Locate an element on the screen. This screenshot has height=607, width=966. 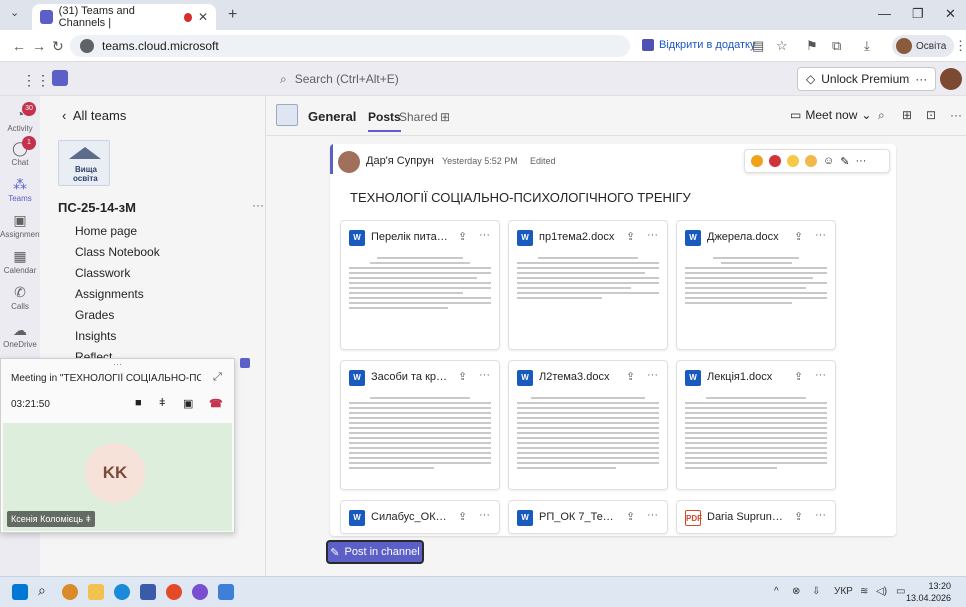
file-card: PDF Daria Suprun C... ⇪ ··· is located at coordinates (756, 517).